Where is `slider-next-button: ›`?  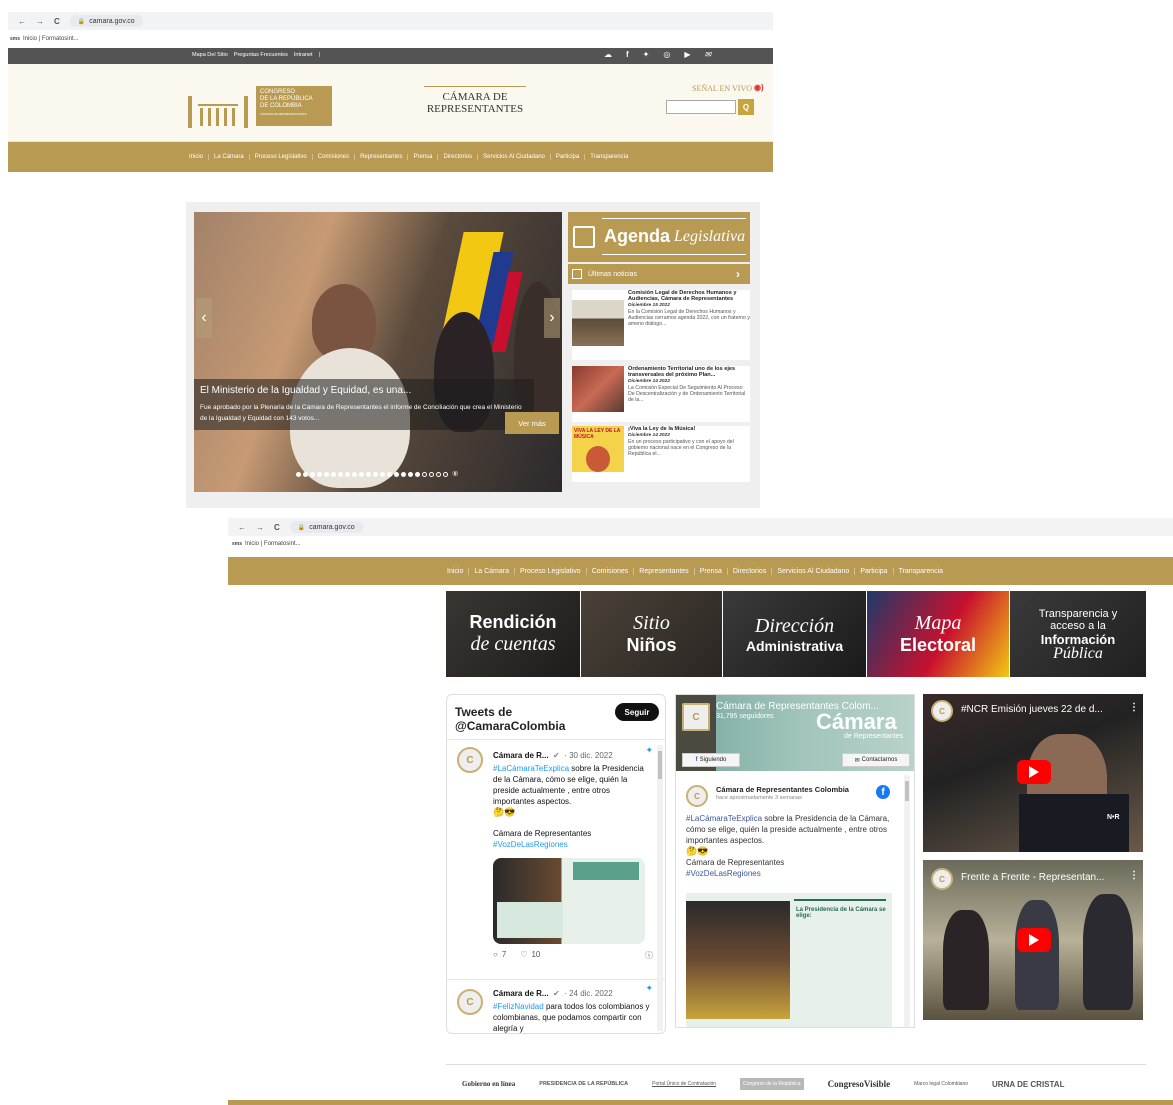
slider-next-button: › is located at coordinates (552, 318).